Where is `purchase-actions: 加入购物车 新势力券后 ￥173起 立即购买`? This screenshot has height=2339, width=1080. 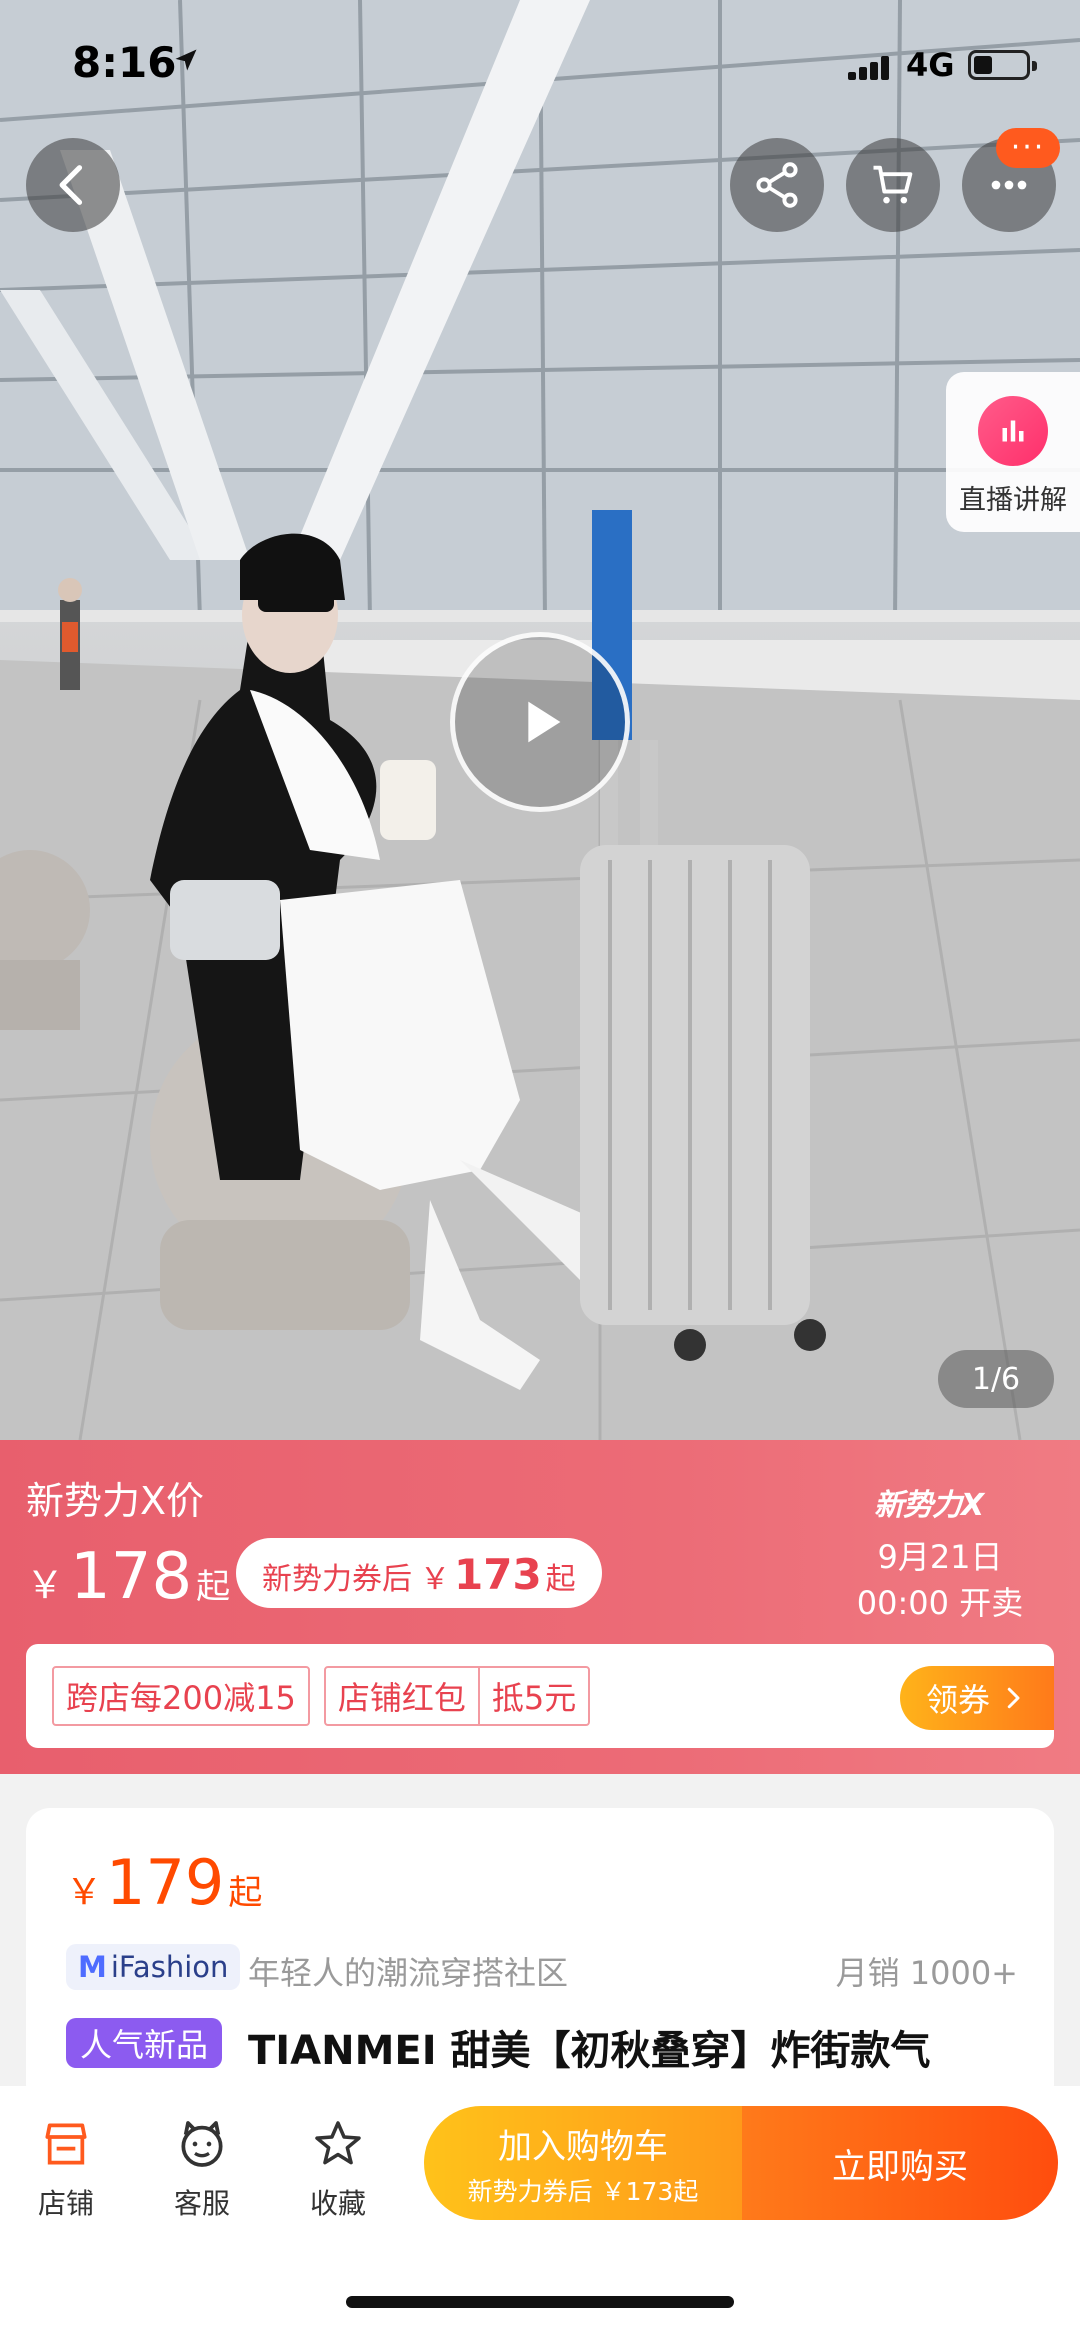
purchase-actions: 加入购物车 新势力券后 ￥173起 立即购买 is located at coordinates (741, 2163).